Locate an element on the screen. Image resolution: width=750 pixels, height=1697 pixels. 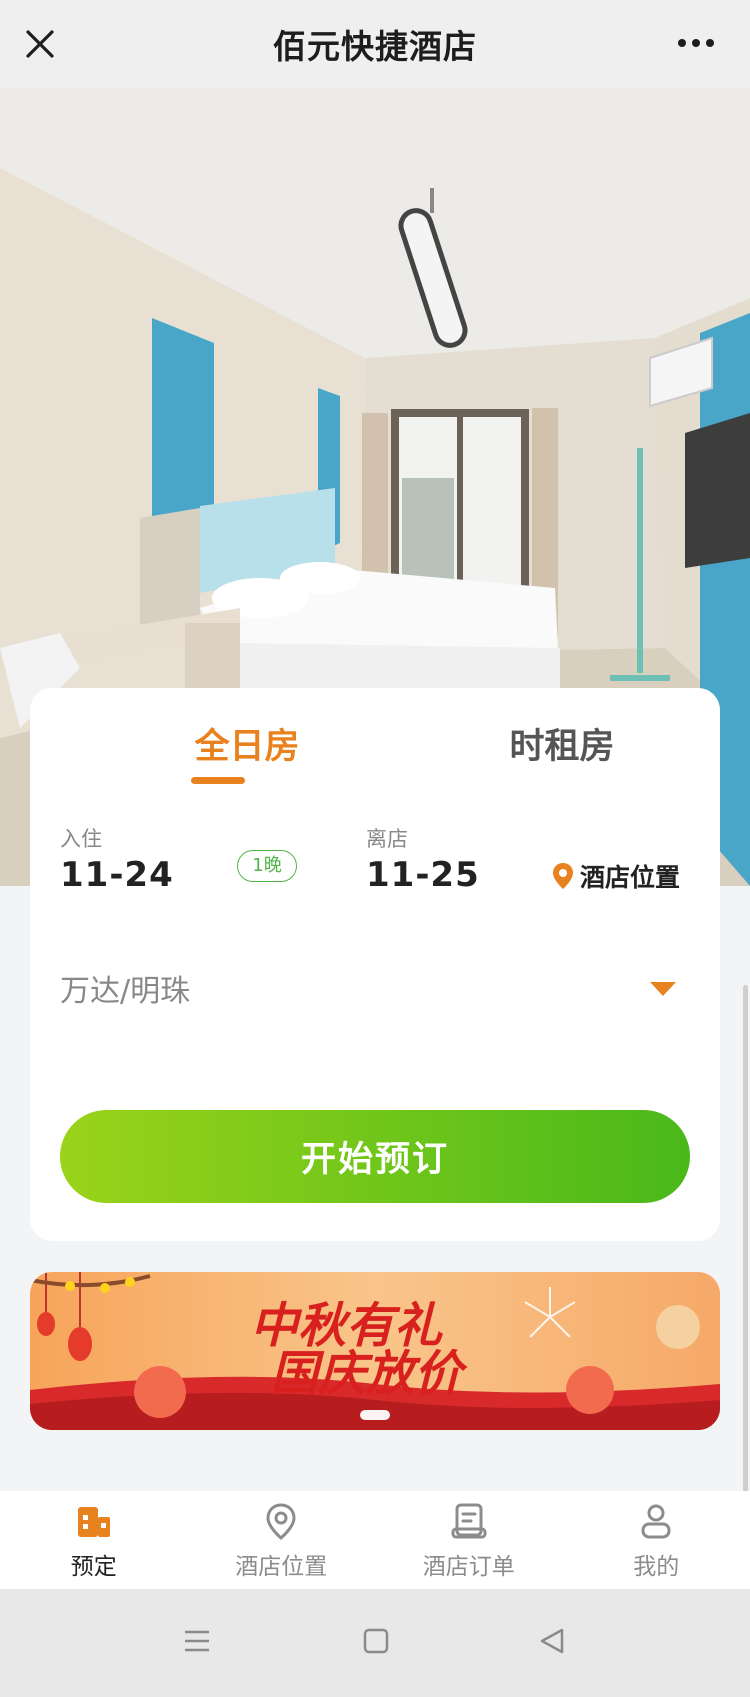
nav-item-orders: 酒店订单 is located at coordinates (469, 1540).